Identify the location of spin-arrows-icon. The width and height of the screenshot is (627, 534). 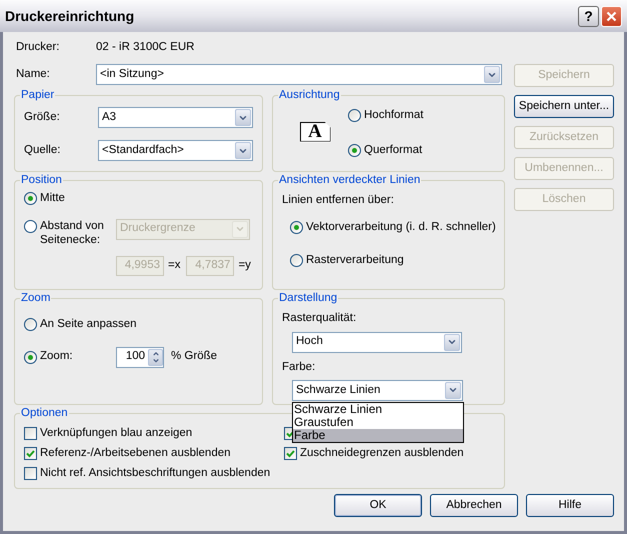
(155, 357).